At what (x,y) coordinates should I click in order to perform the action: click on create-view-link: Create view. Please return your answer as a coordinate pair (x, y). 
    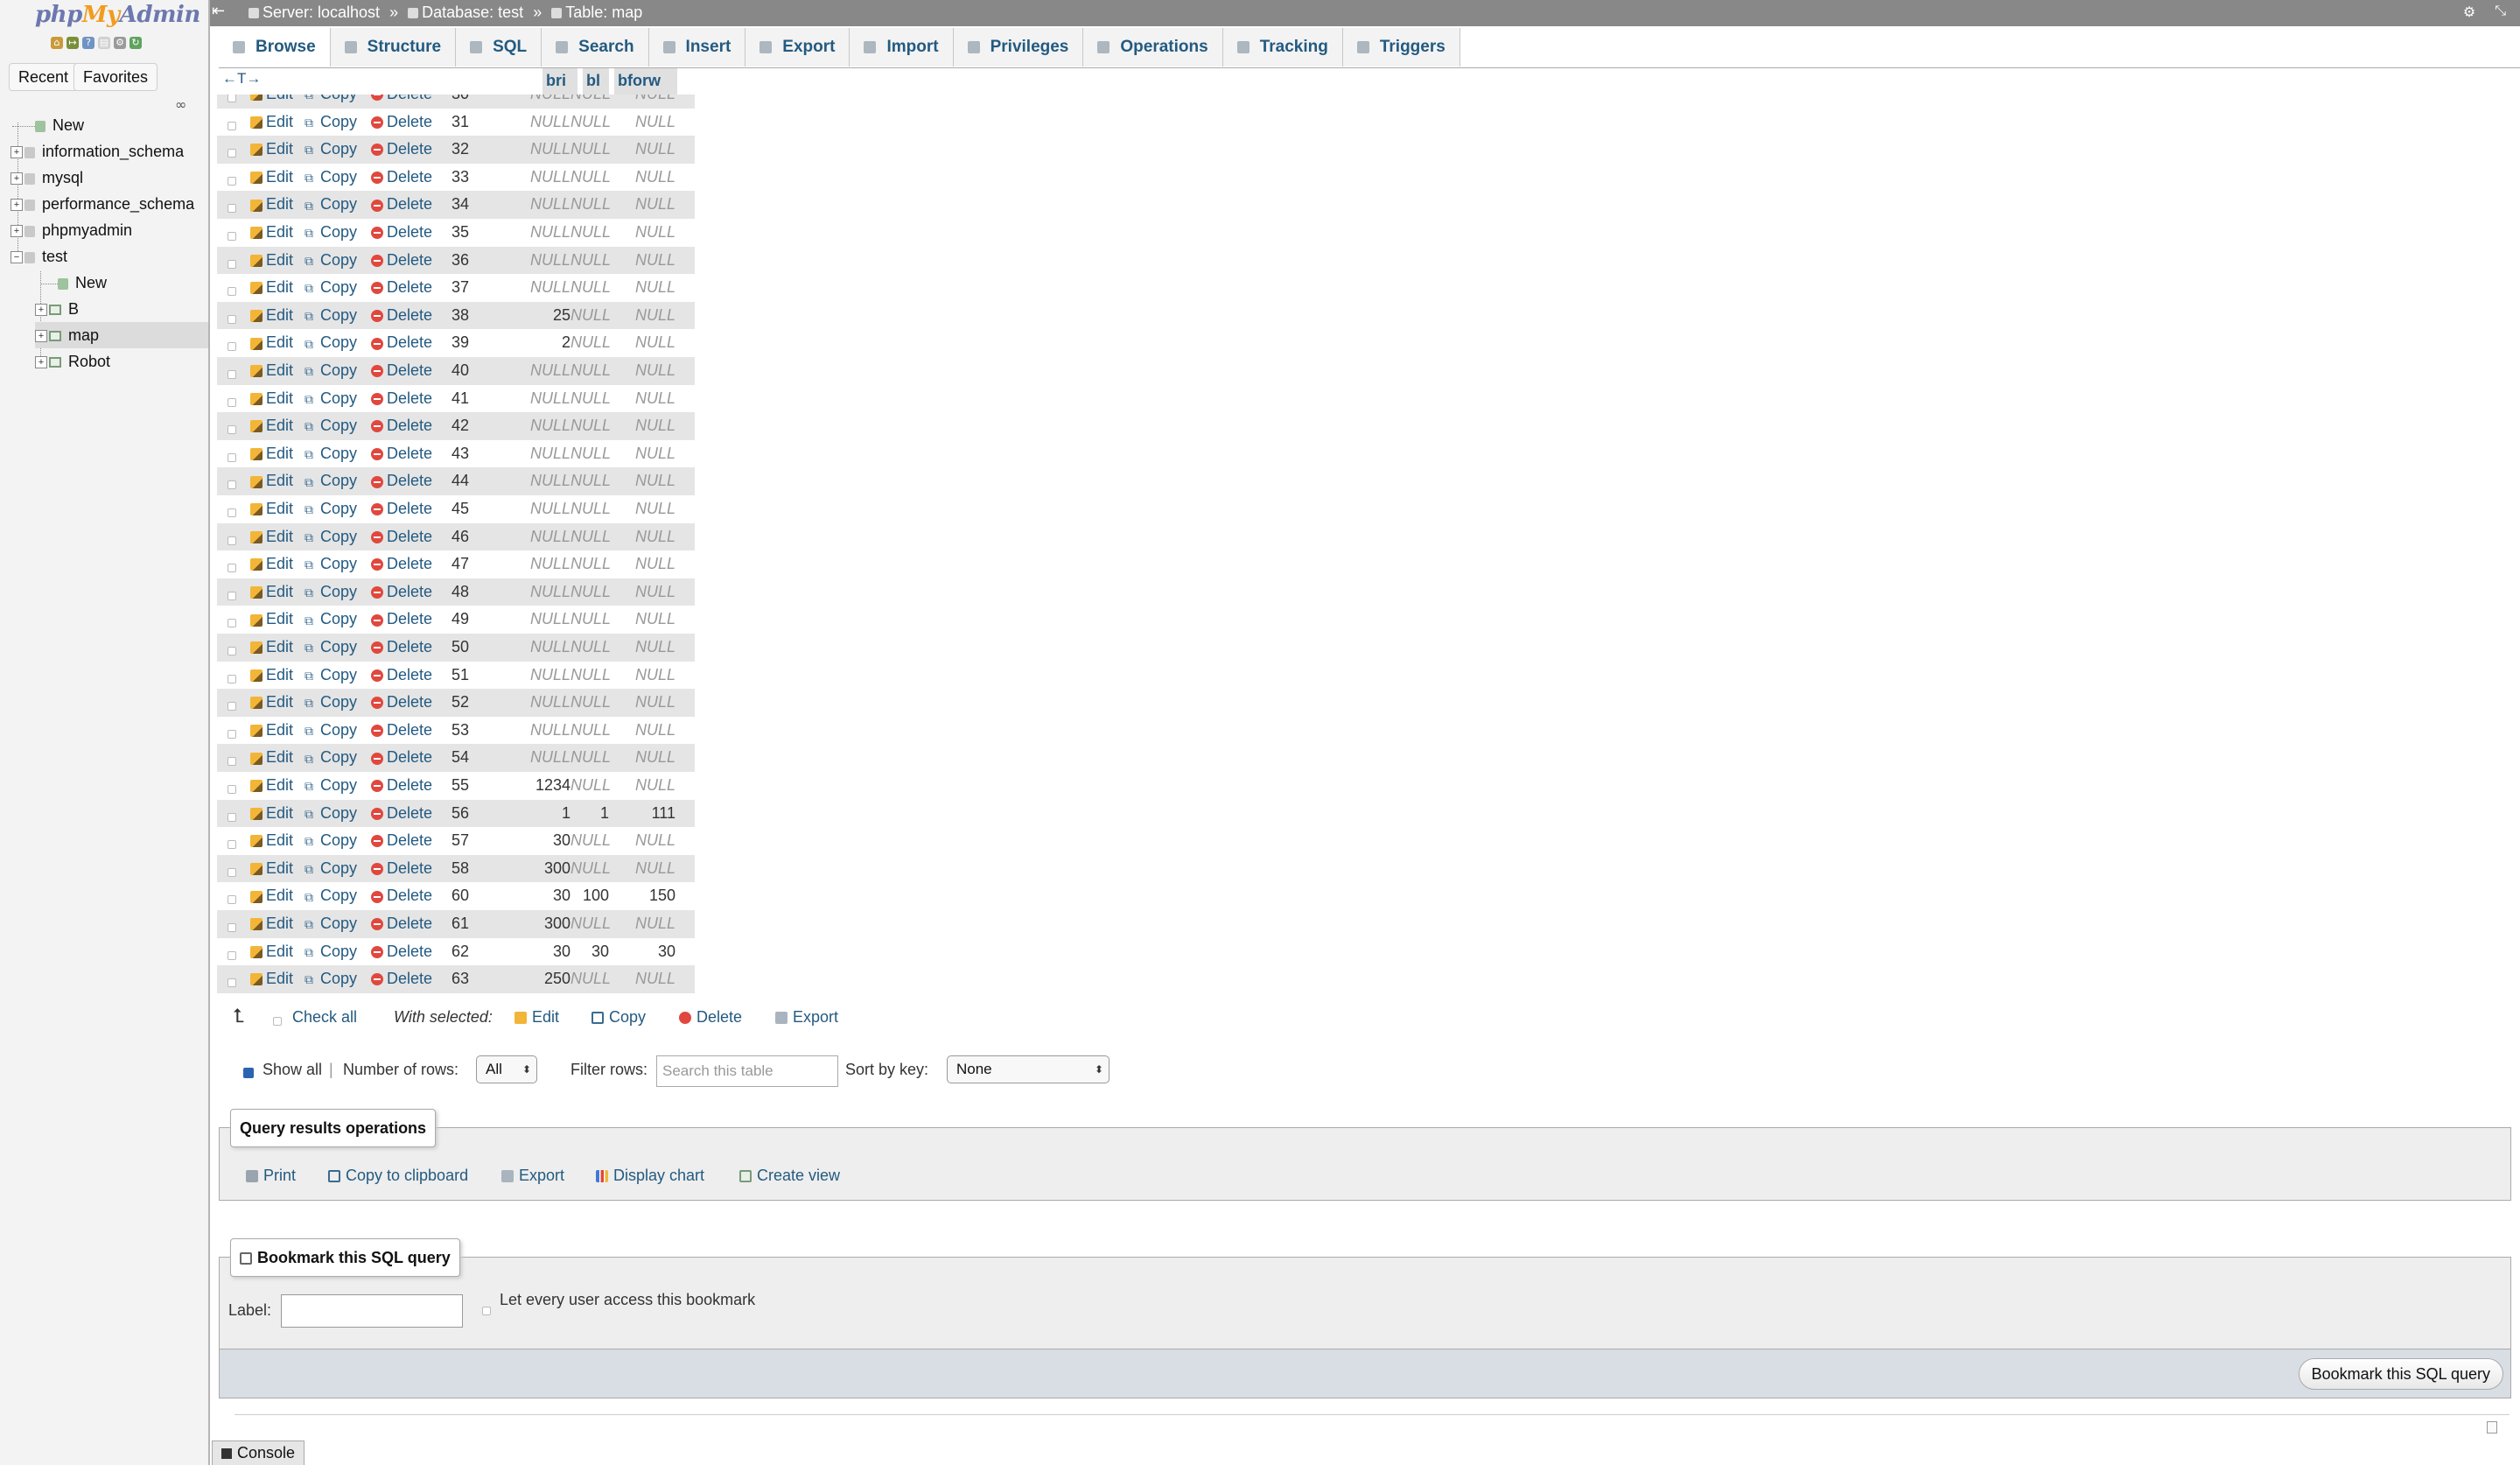
    Looking at the image, I should click on (789, 1176).